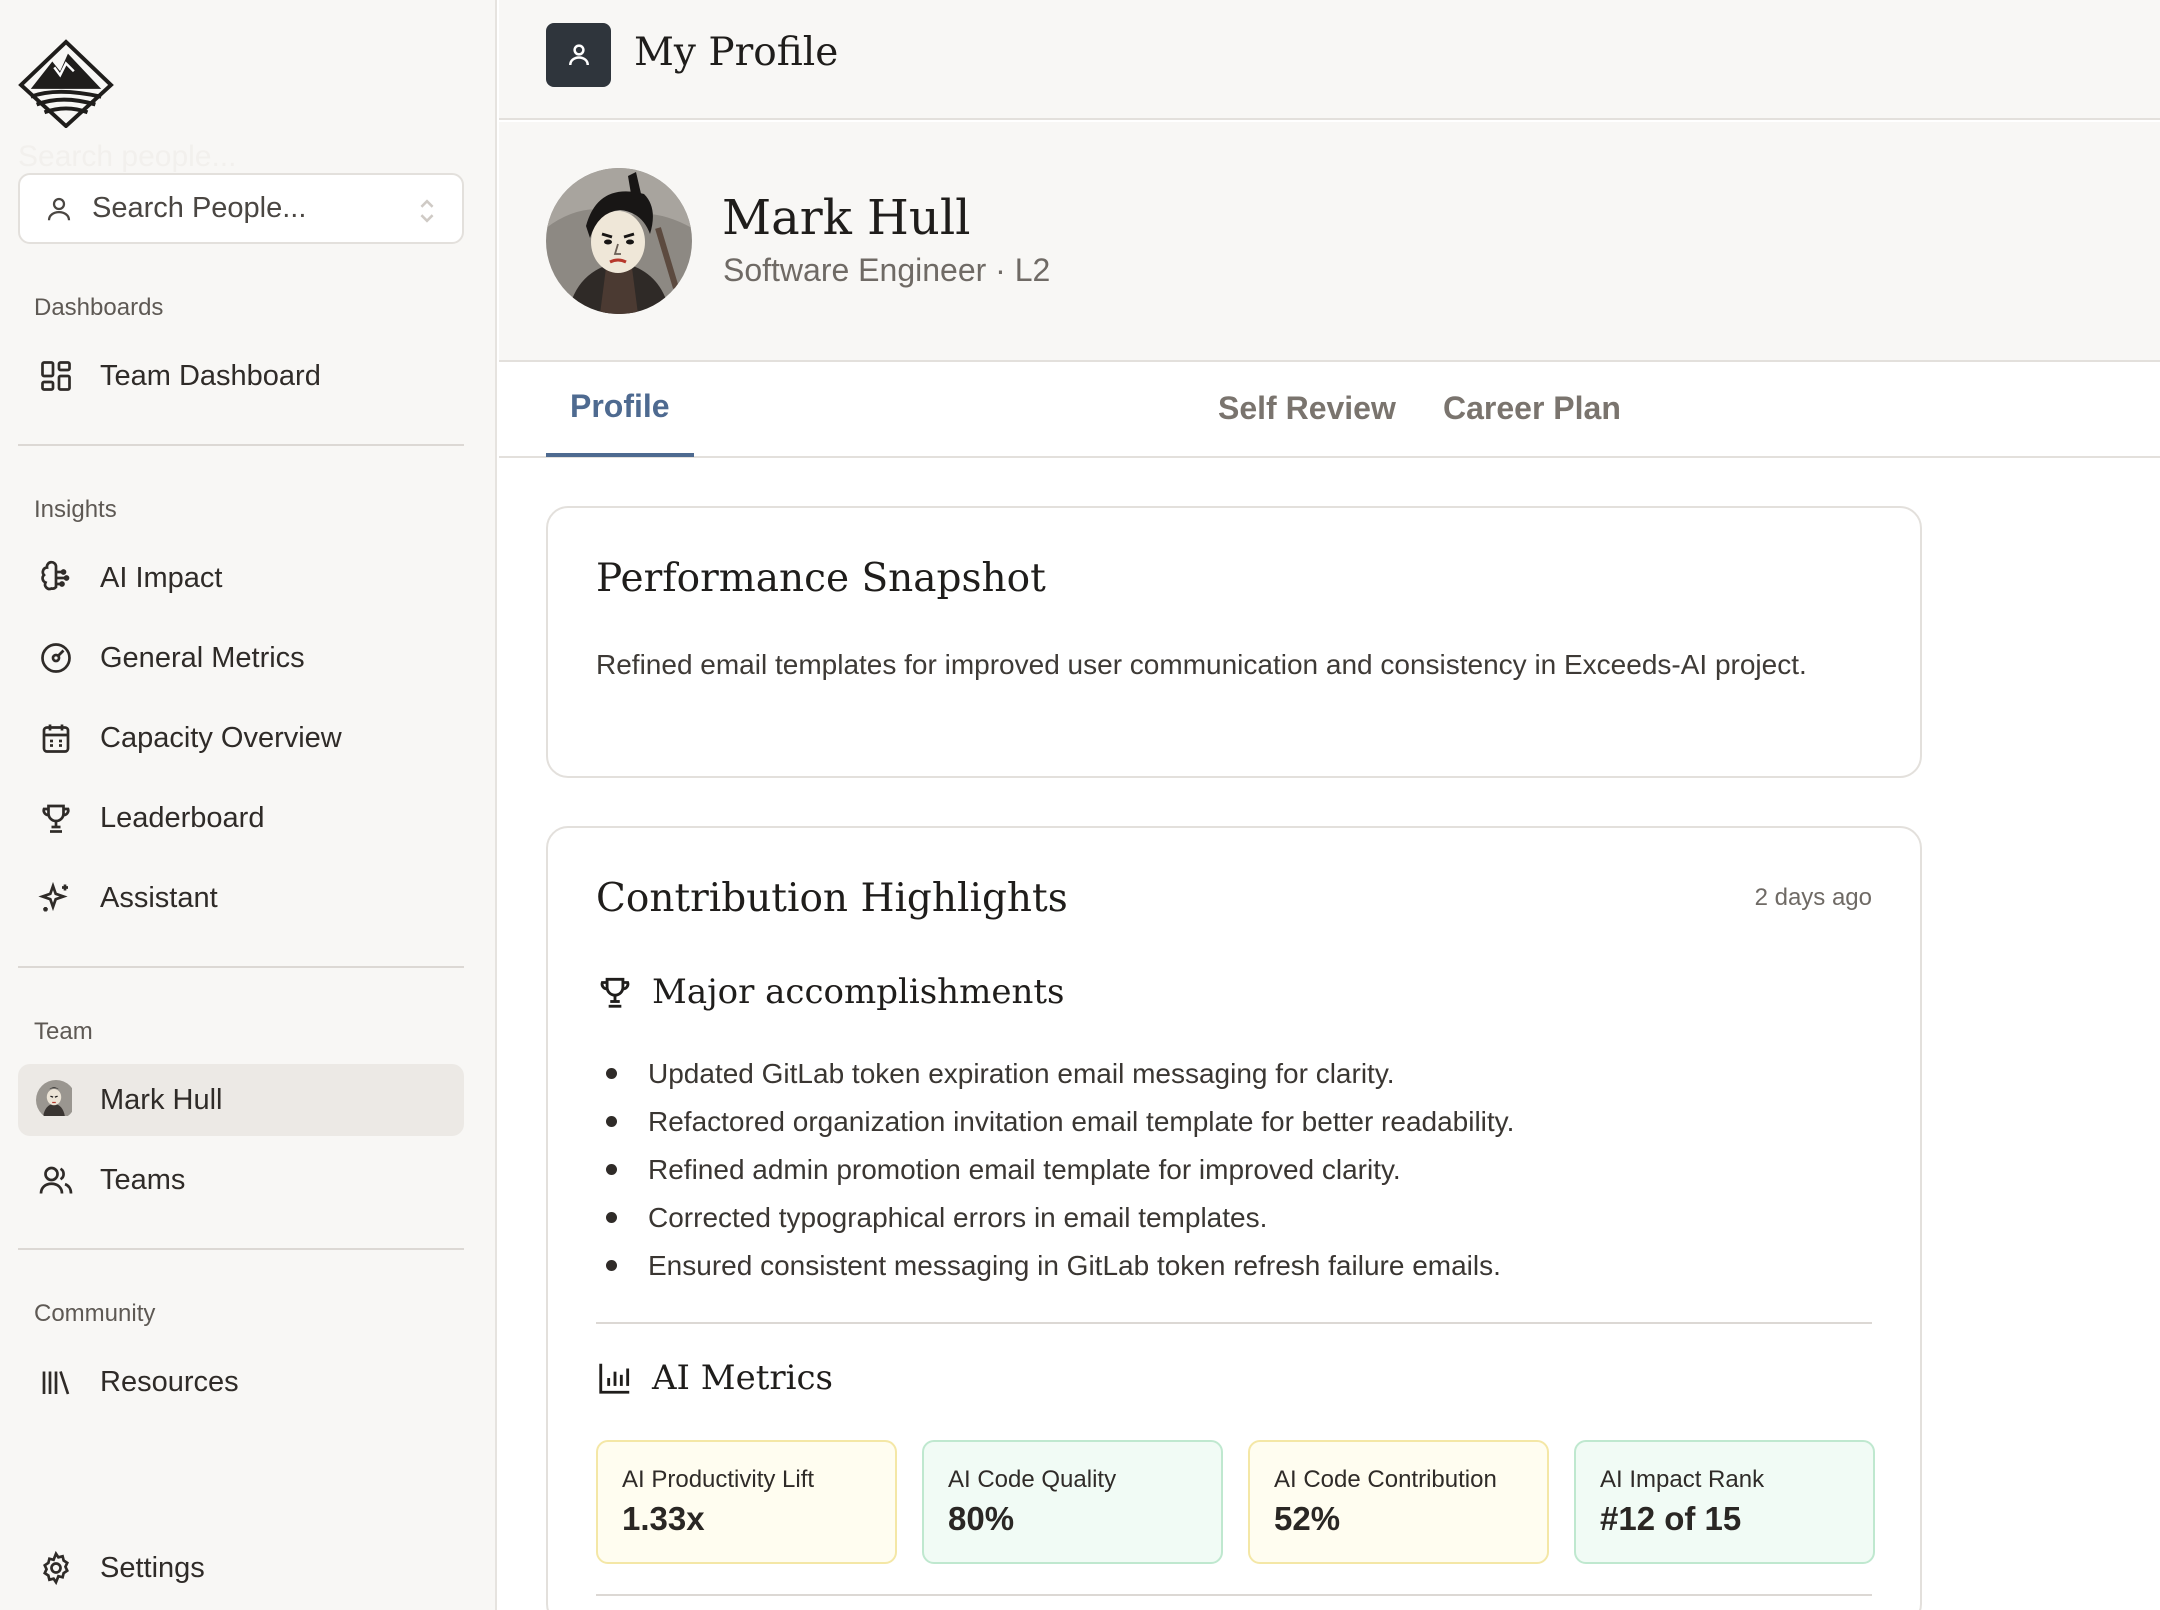 Image resolution: width=2160 pixels, height=1610 pixels. I want to click on sidebar-item-leaderboard: Leaderboard, so click(241, 818).